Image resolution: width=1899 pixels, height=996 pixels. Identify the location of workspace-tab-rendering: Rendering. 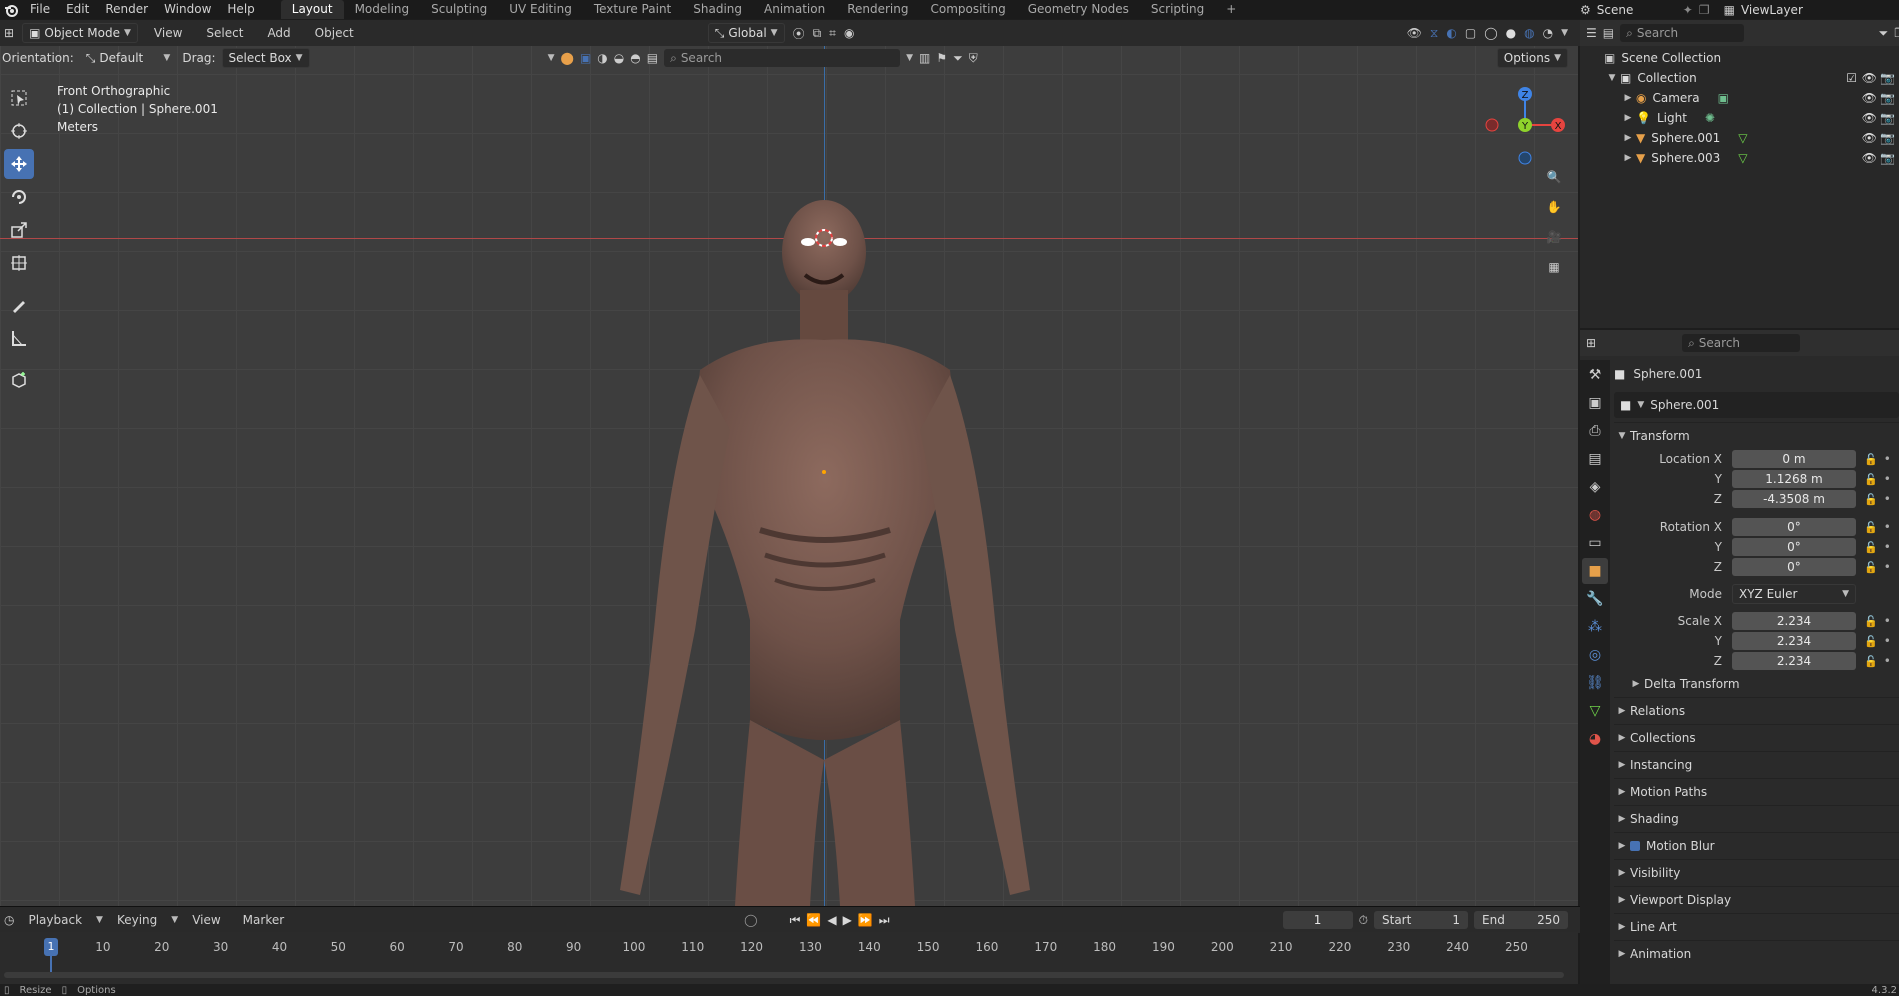
(877, 9).